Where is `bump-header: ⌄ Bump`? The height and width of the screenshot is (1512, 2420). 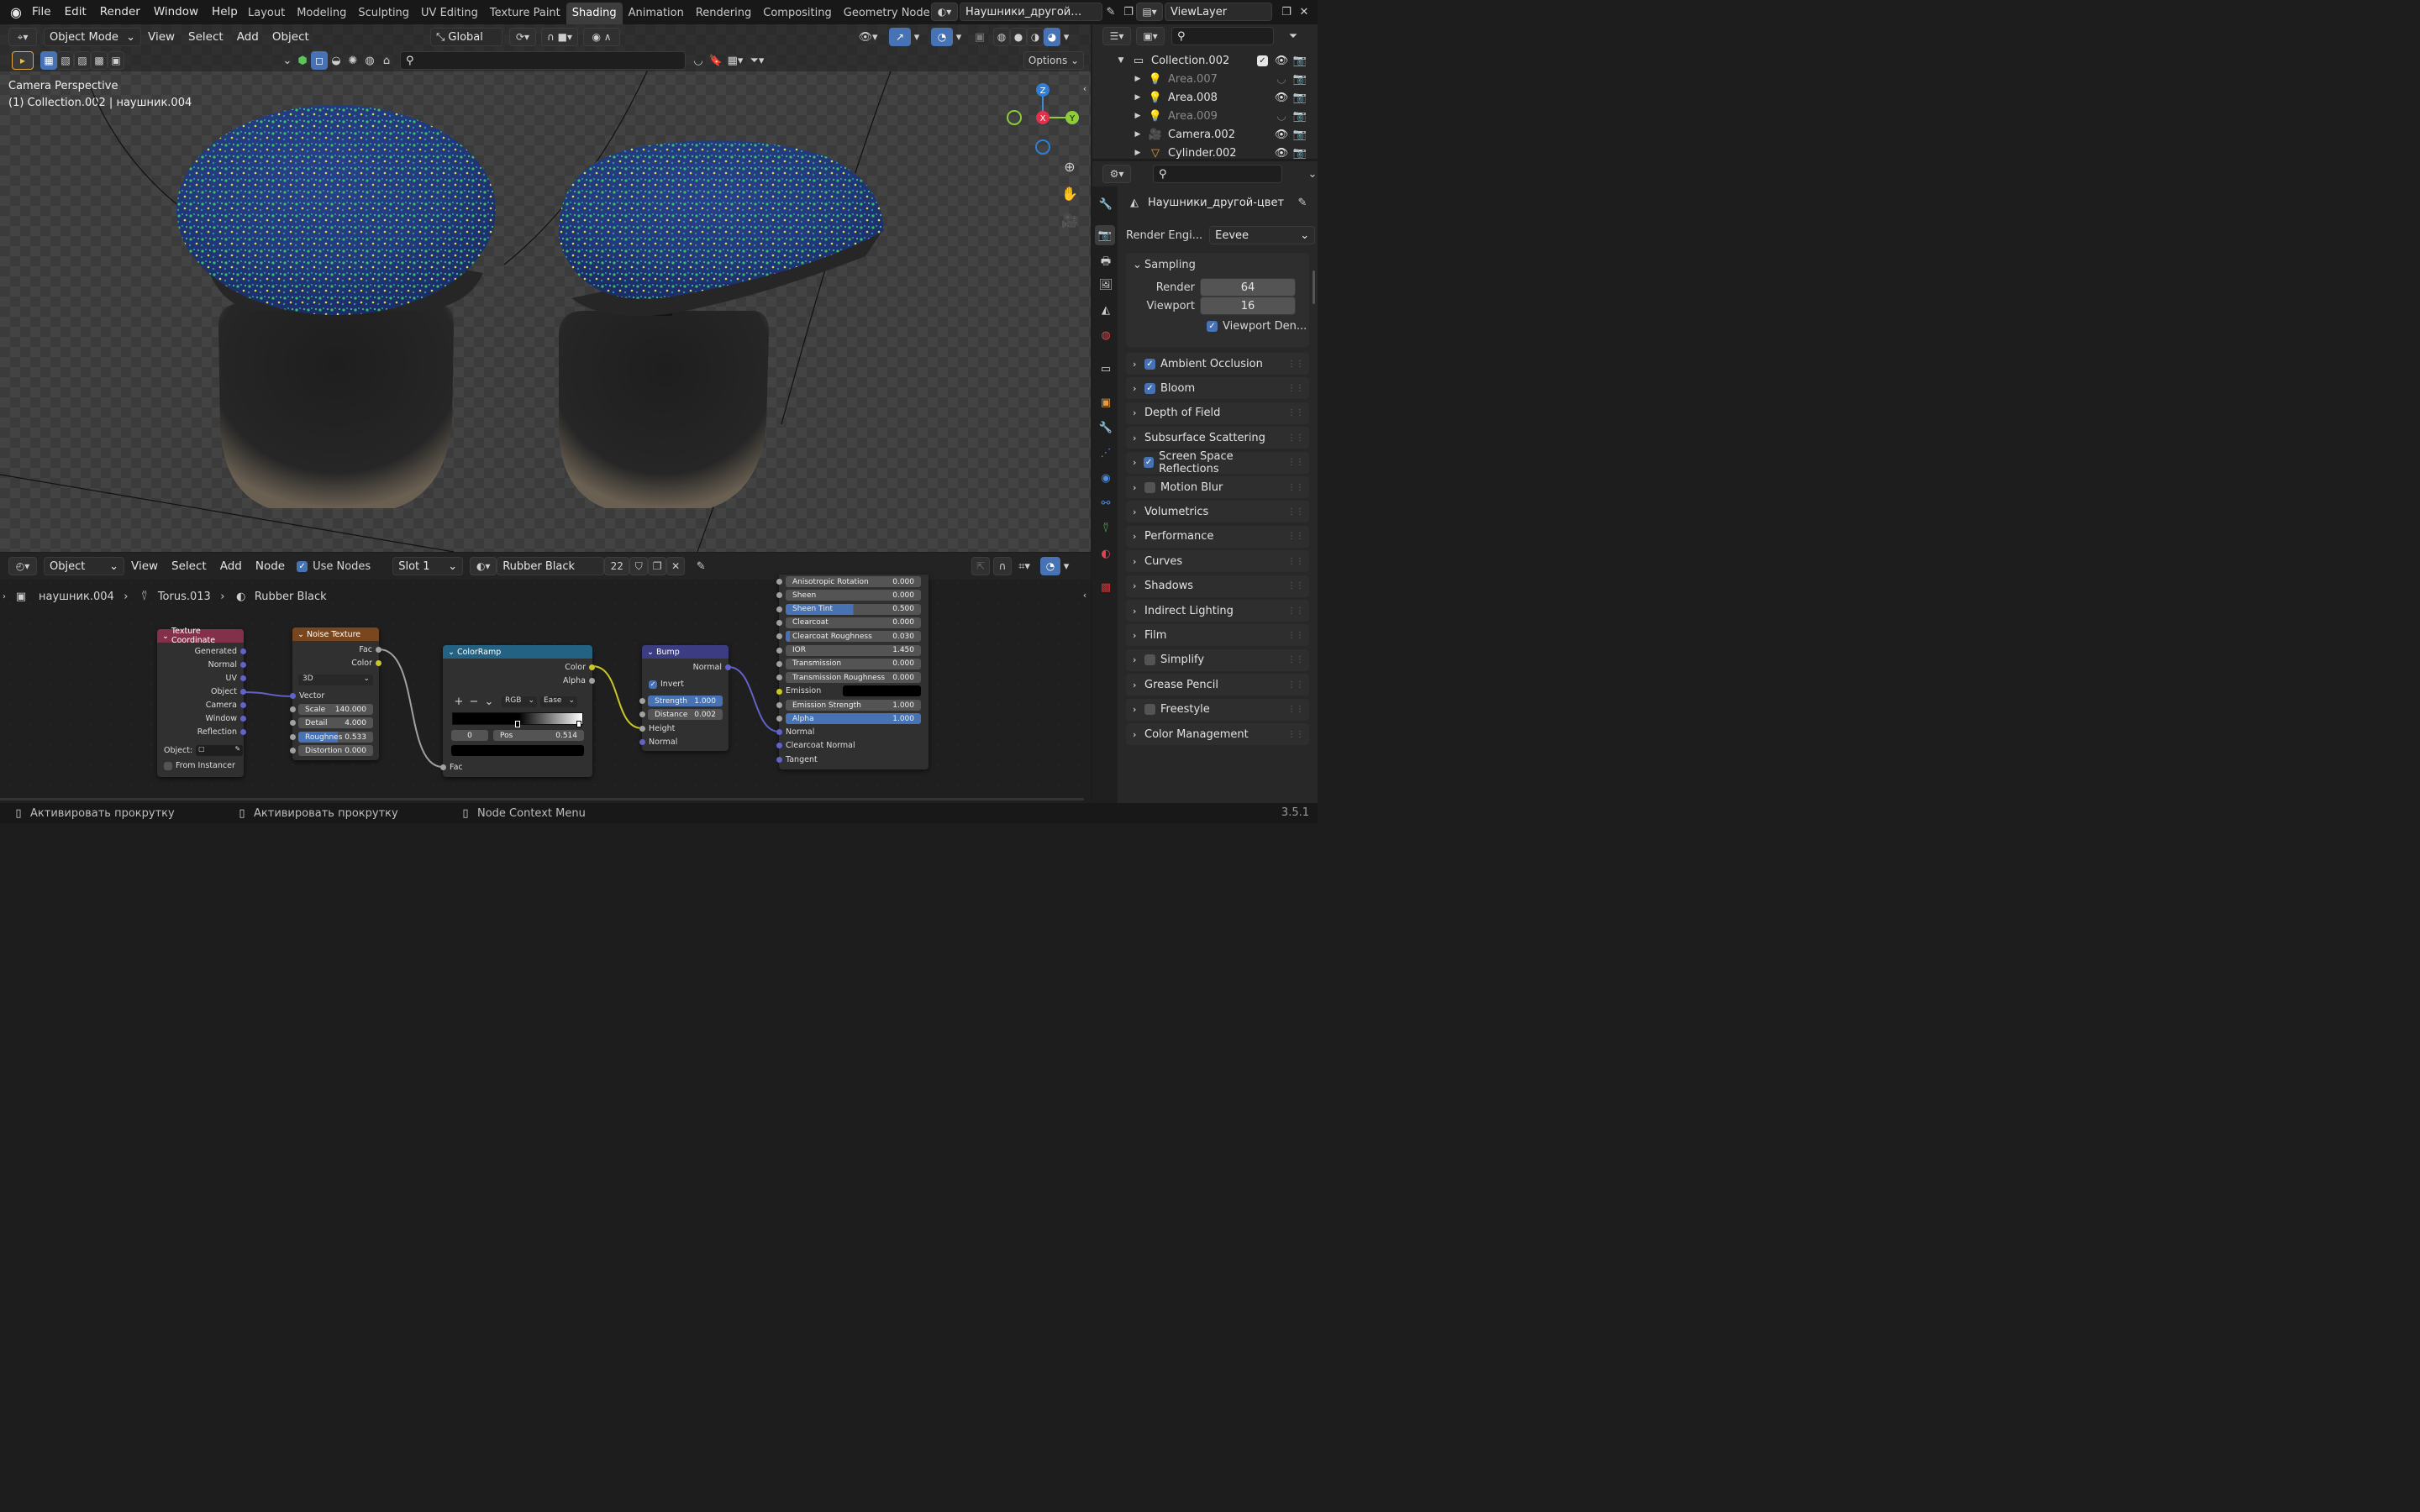 bump-header: ⌄ Bump is located at coordinates (686, 652).